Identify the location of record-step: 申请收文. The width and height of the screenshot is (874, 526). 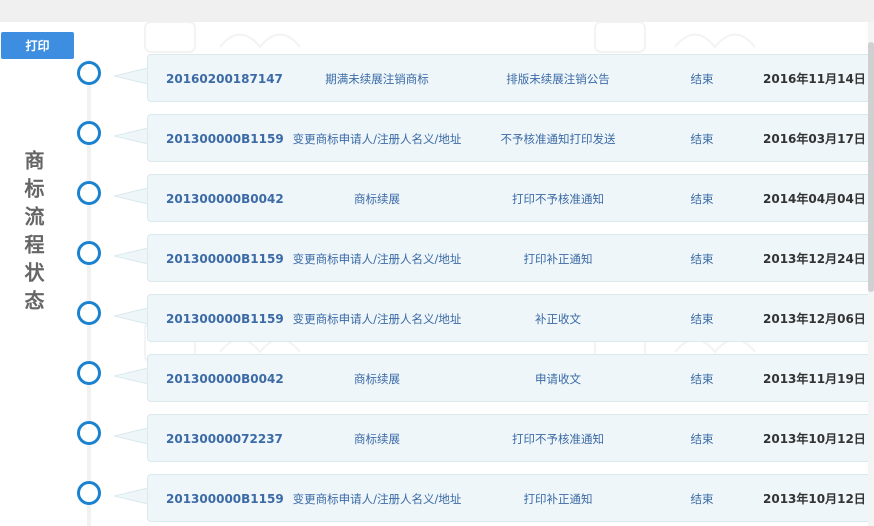
(558, 379).